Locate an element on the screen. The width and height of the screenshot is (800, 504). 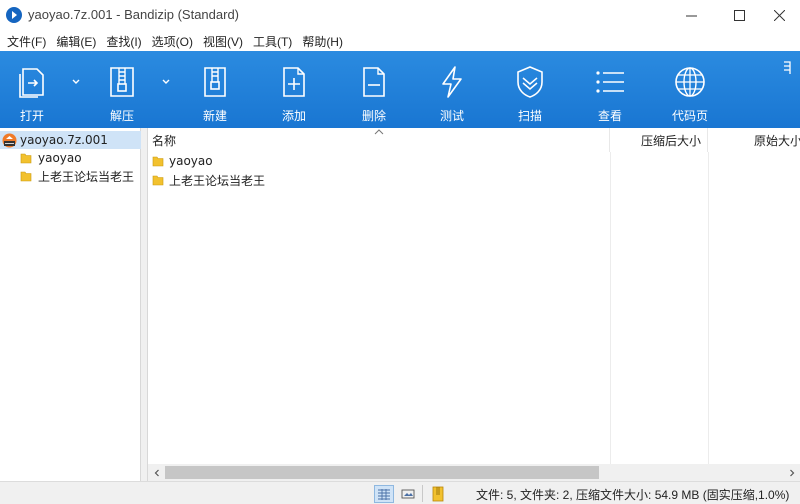
chevron-left-icon is located at coordinates (156, 472).